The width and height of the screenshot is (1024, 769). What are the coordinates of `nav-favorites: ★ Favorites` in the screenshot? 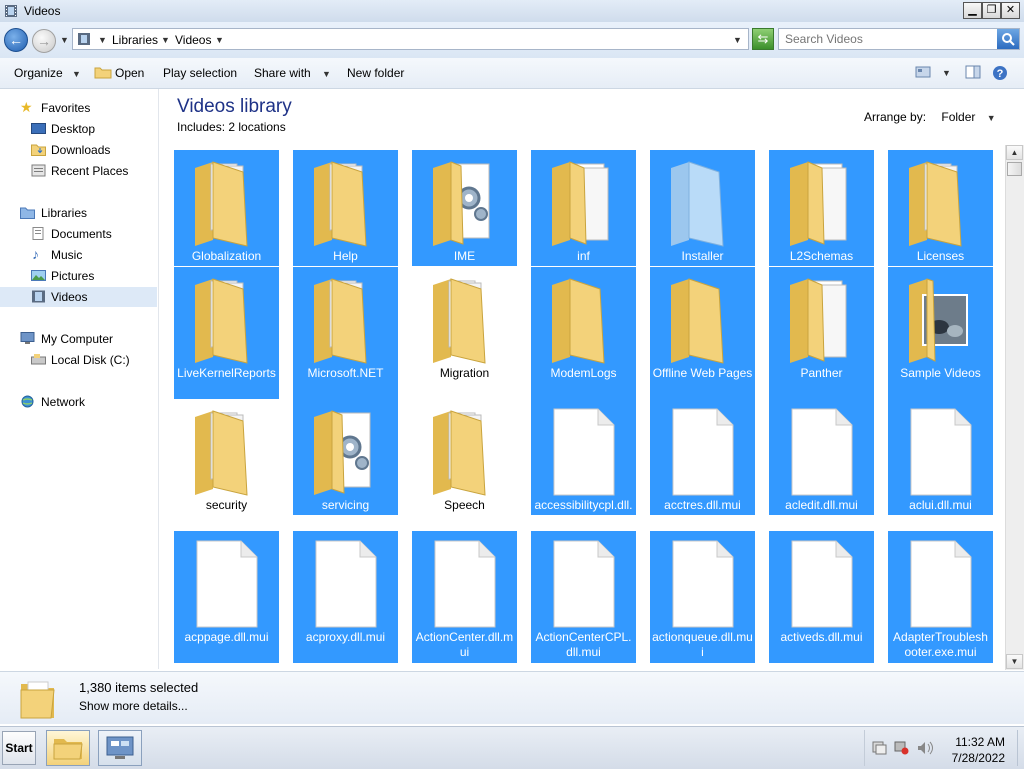 It's located at (78, 108).